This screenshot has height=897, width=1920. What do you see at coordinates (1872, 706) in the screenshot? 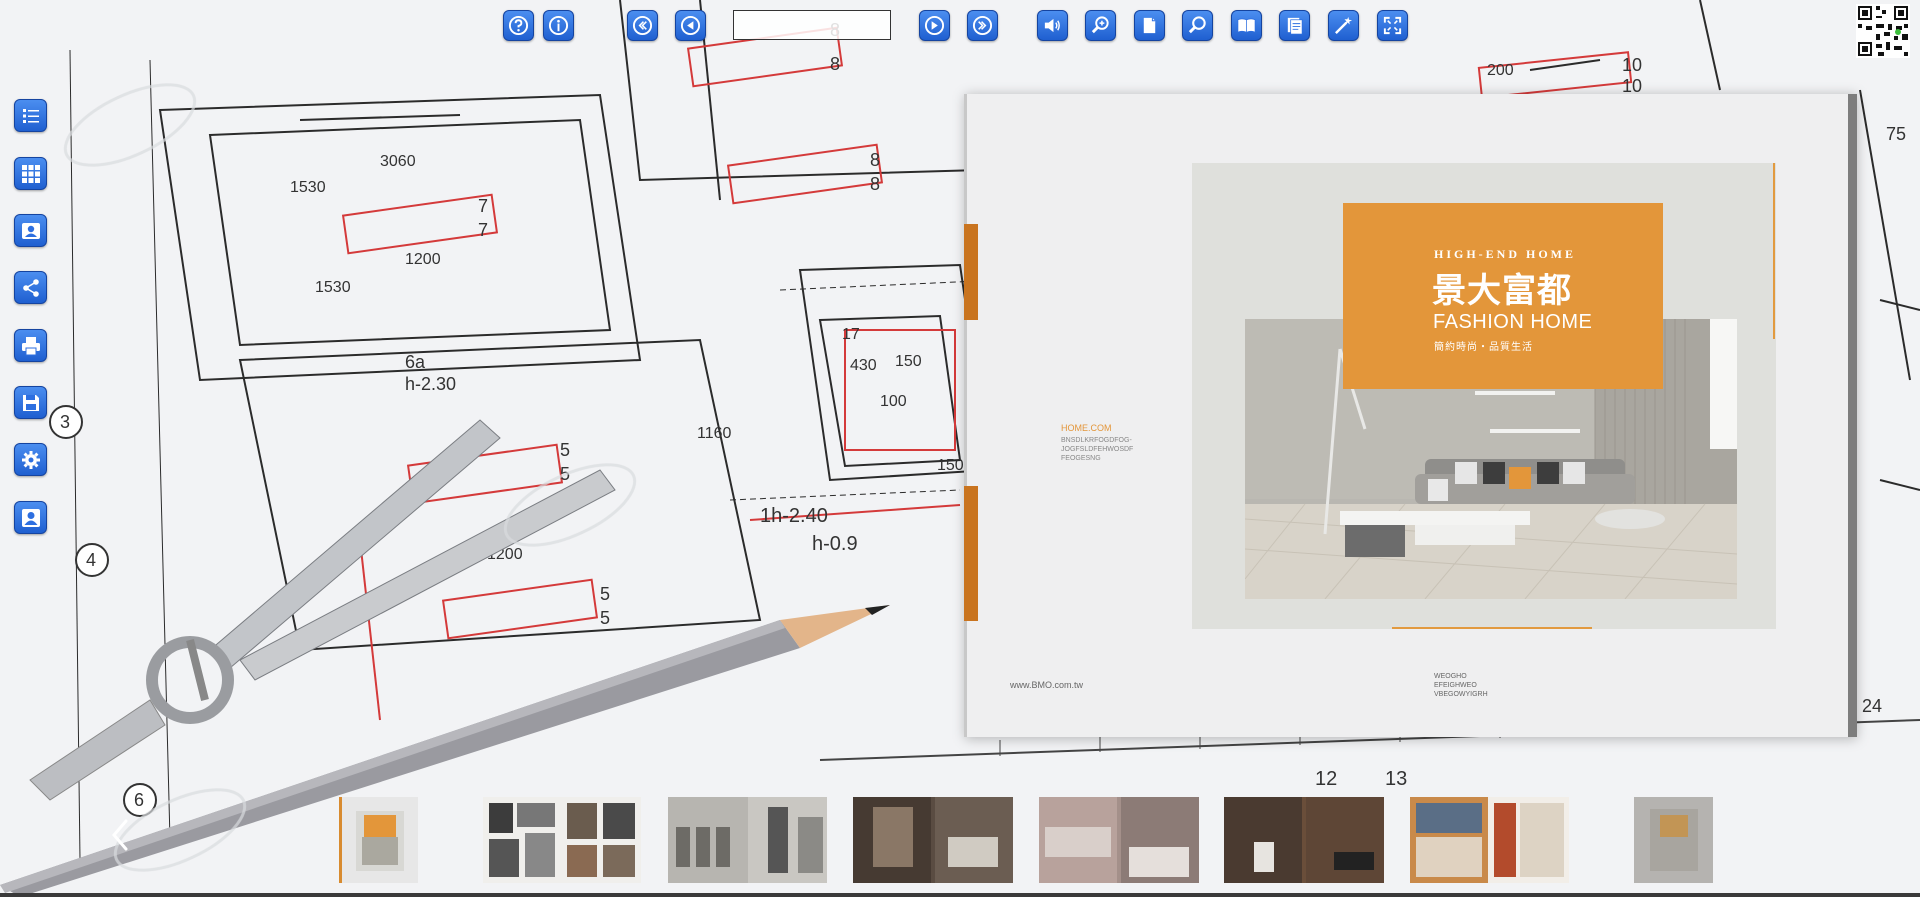
I see `svg-text: 24` at bounding box center [1872, 706].